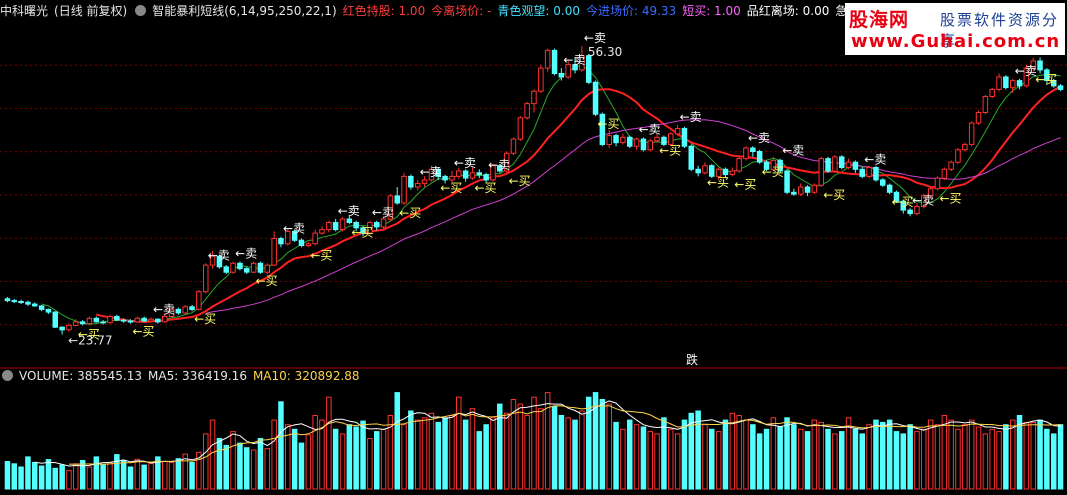  Describe the element at coordinates (384, 11) in the screenshot. I see `indicator-value-0: 红色持股: 1.00` at that location.